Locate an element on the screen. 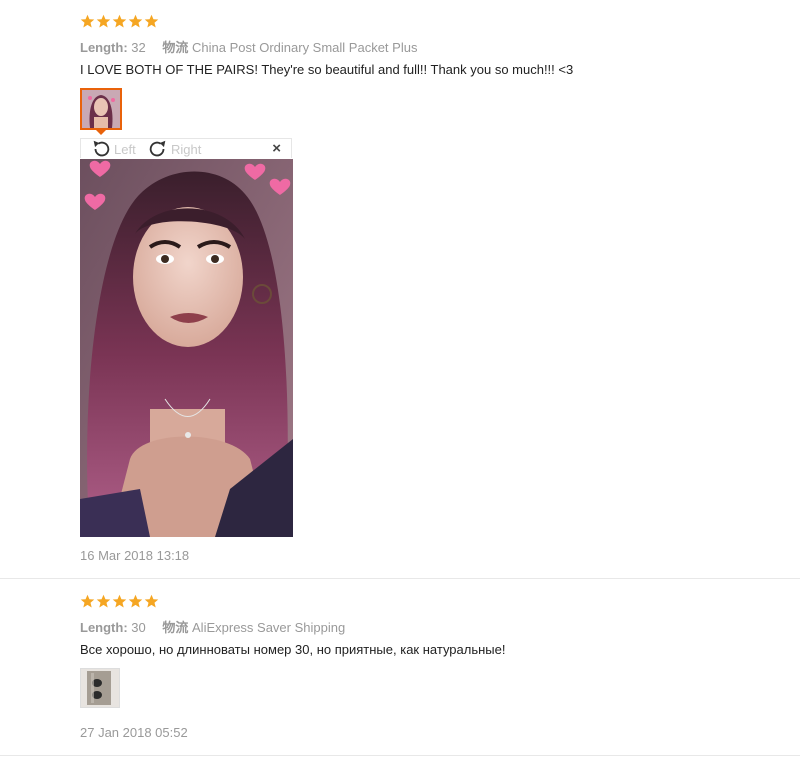 The height and width of the screenshot is (757, 800). shipping-value: AliExpress Saver Shipping is located at coordinates (269, 627).